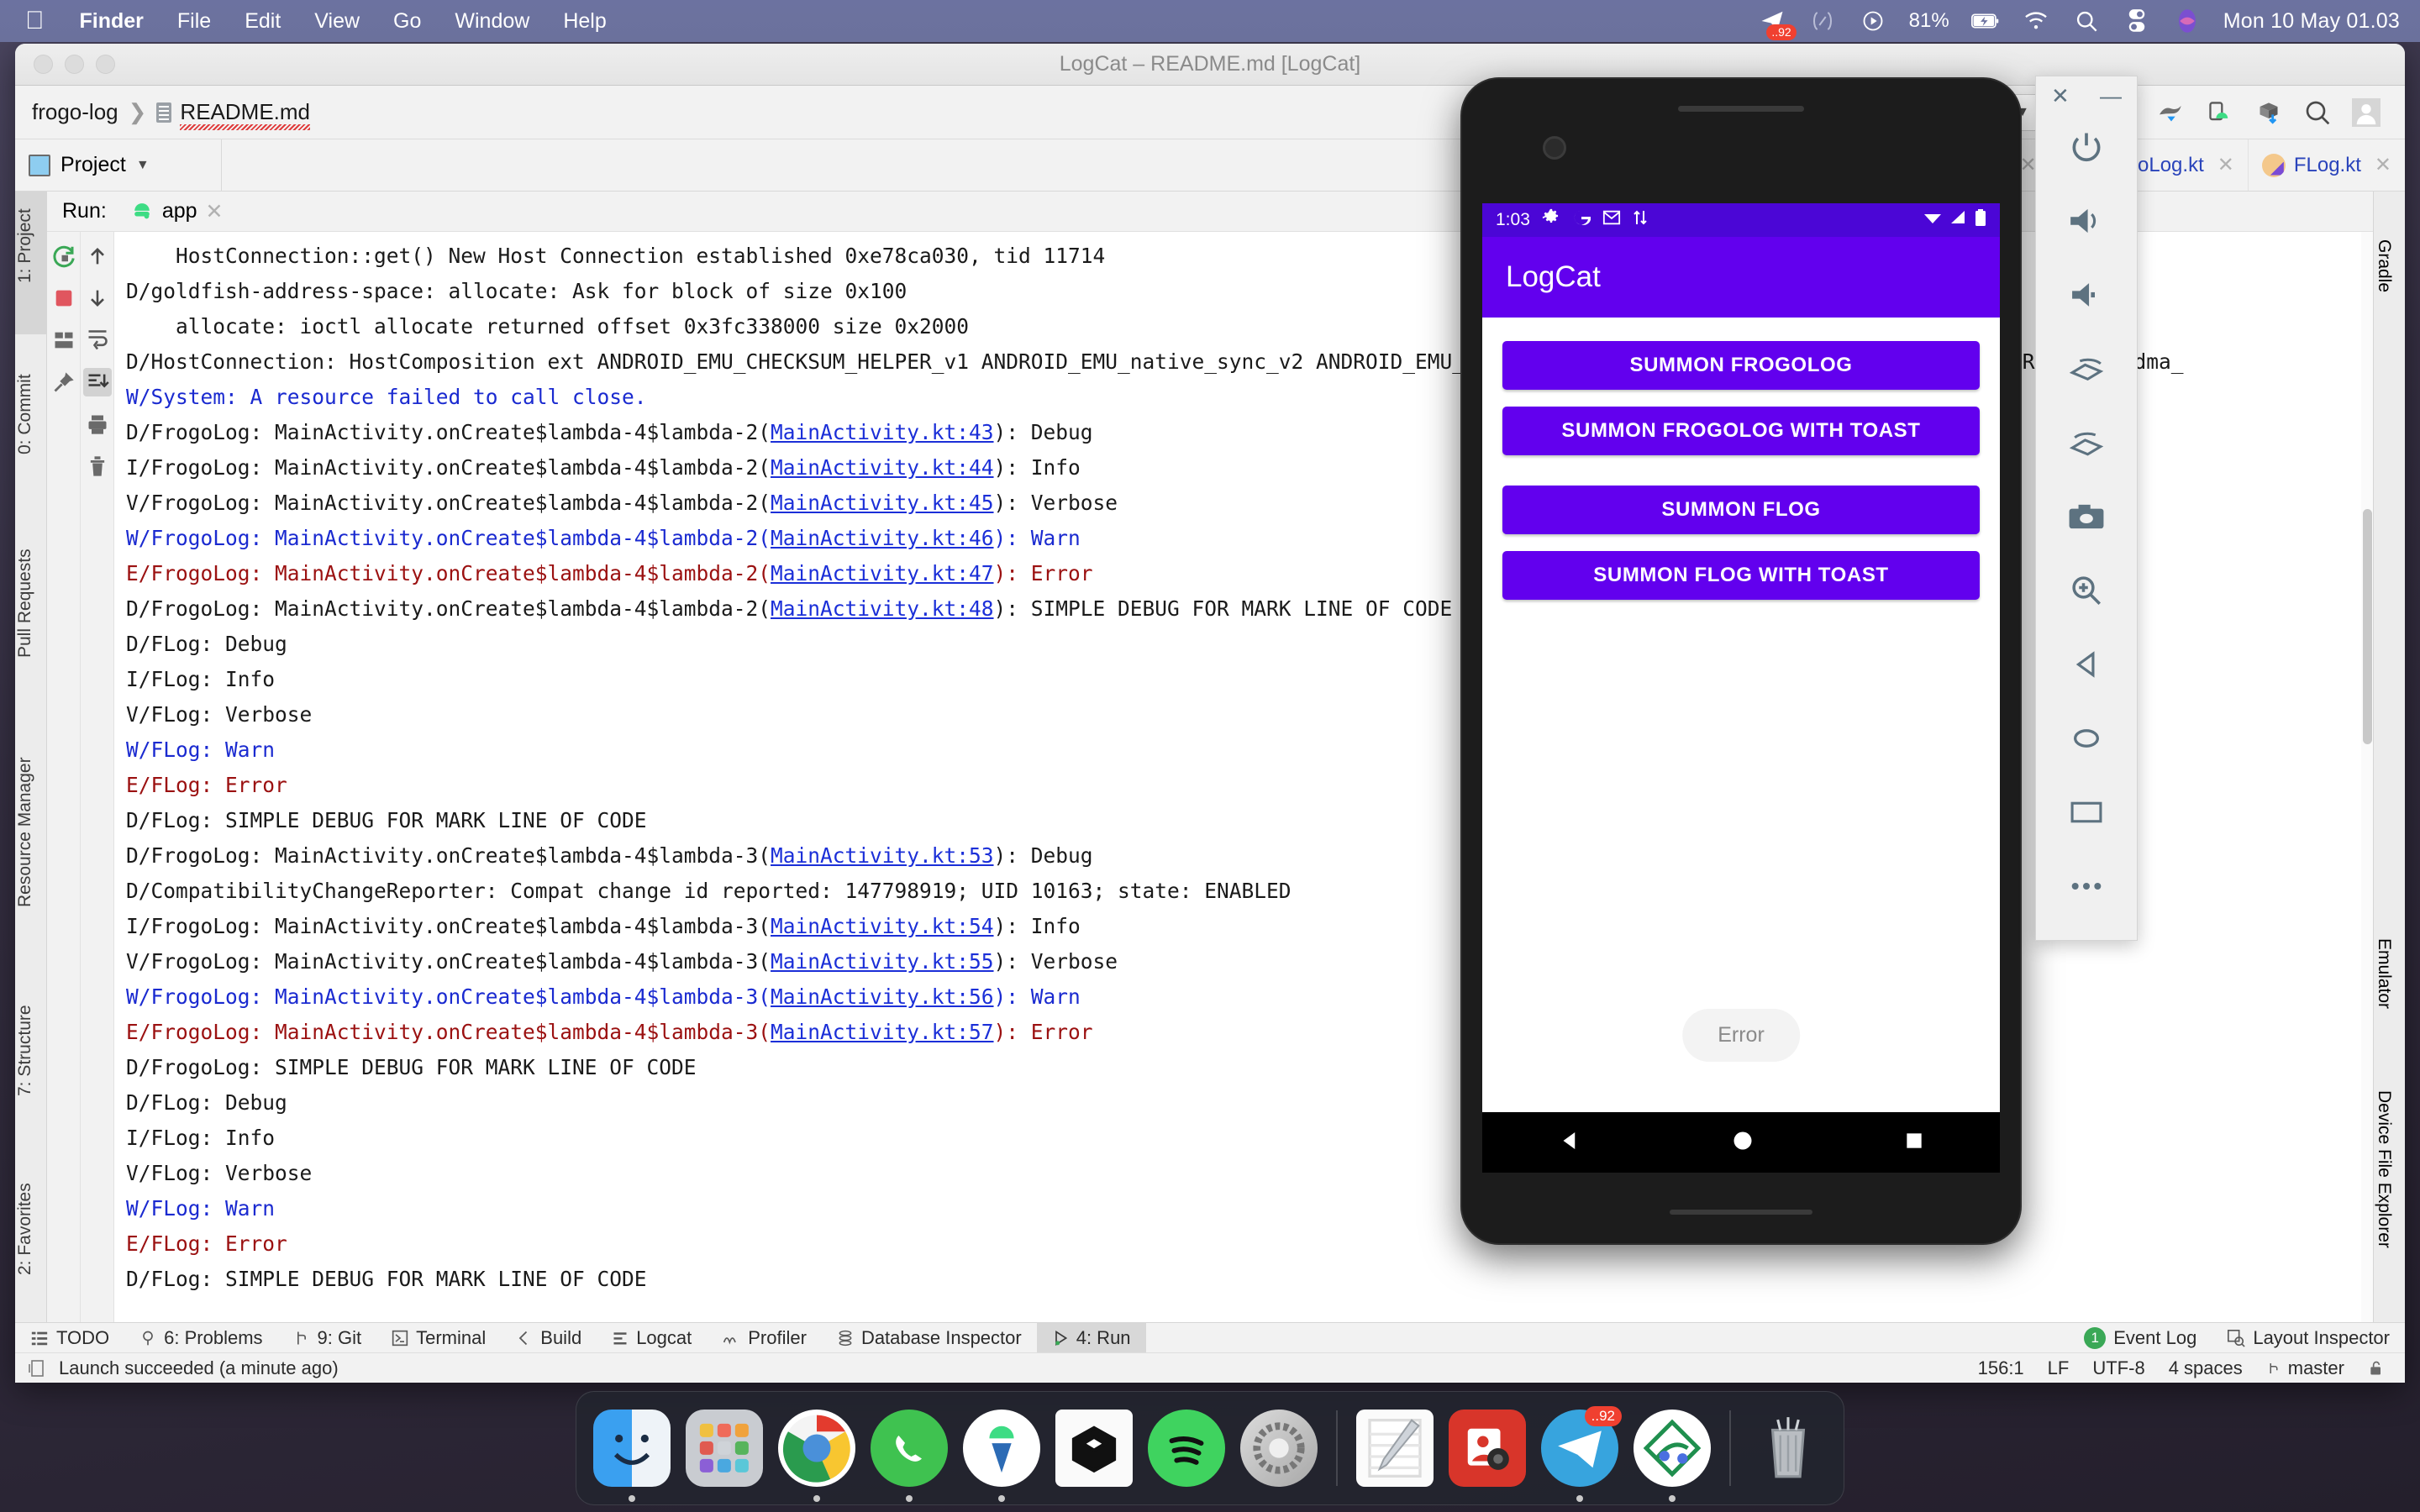 This screenshot has width=2420, height=1512. What do you see at coordinates (194, 21) in the screenshot?
I see `menu-file: File` at bounding box center [194, 21].